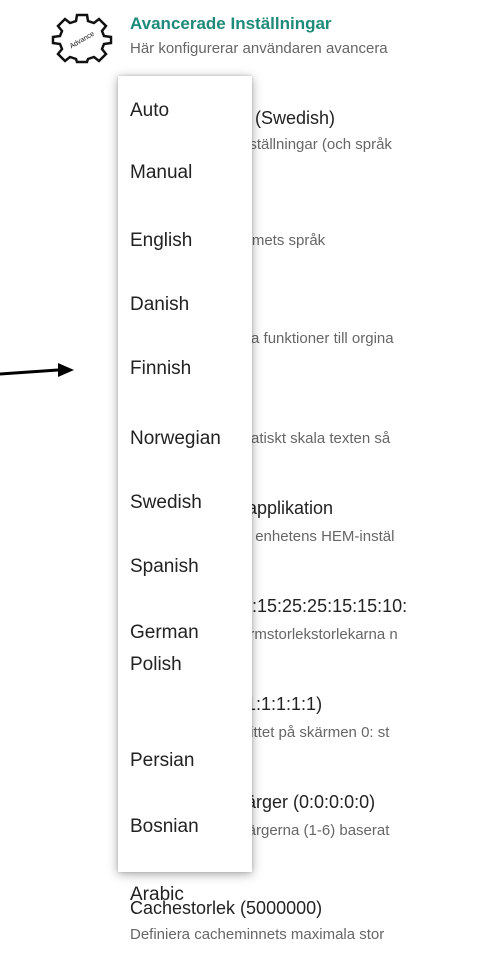 This screenshot has width=484, height=957. I want to click on option-finnish: Finnish, so click(160, 369).